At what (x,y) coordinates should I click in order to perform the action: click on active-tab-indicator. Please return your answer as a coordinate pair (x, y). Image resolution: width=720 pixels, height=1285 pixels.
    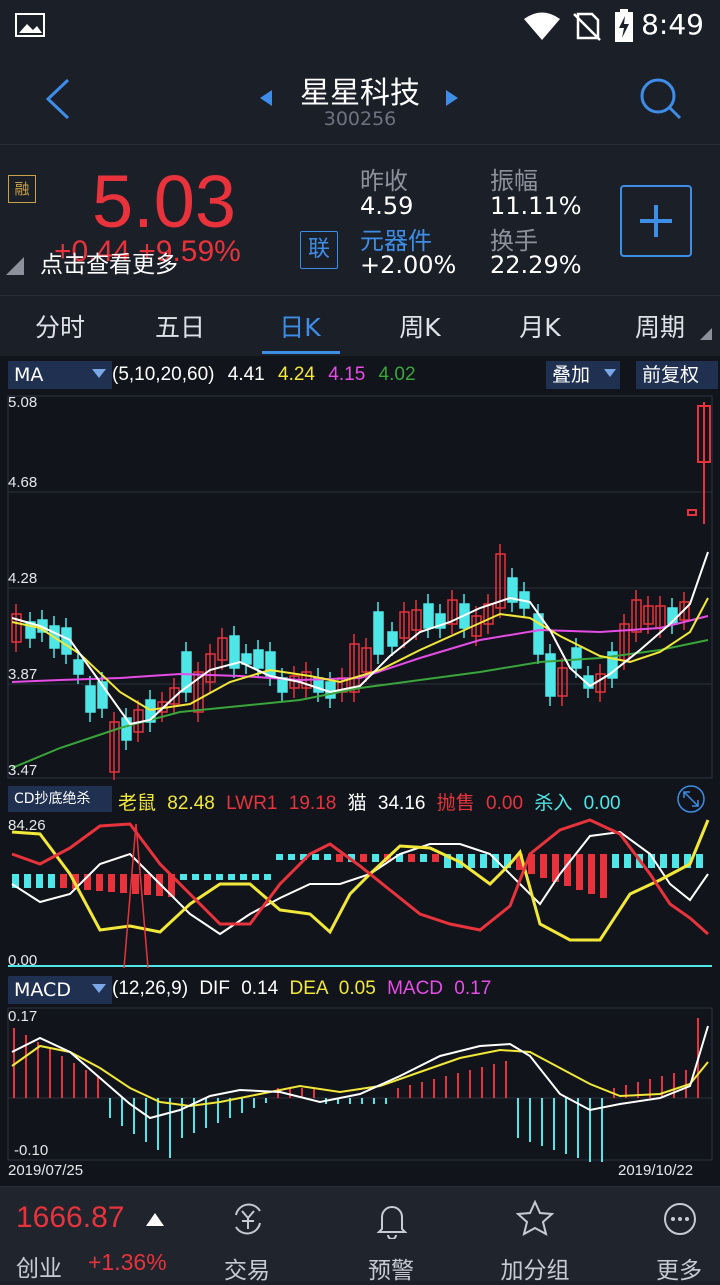
    Looking at the image, I should click on (301, 352).